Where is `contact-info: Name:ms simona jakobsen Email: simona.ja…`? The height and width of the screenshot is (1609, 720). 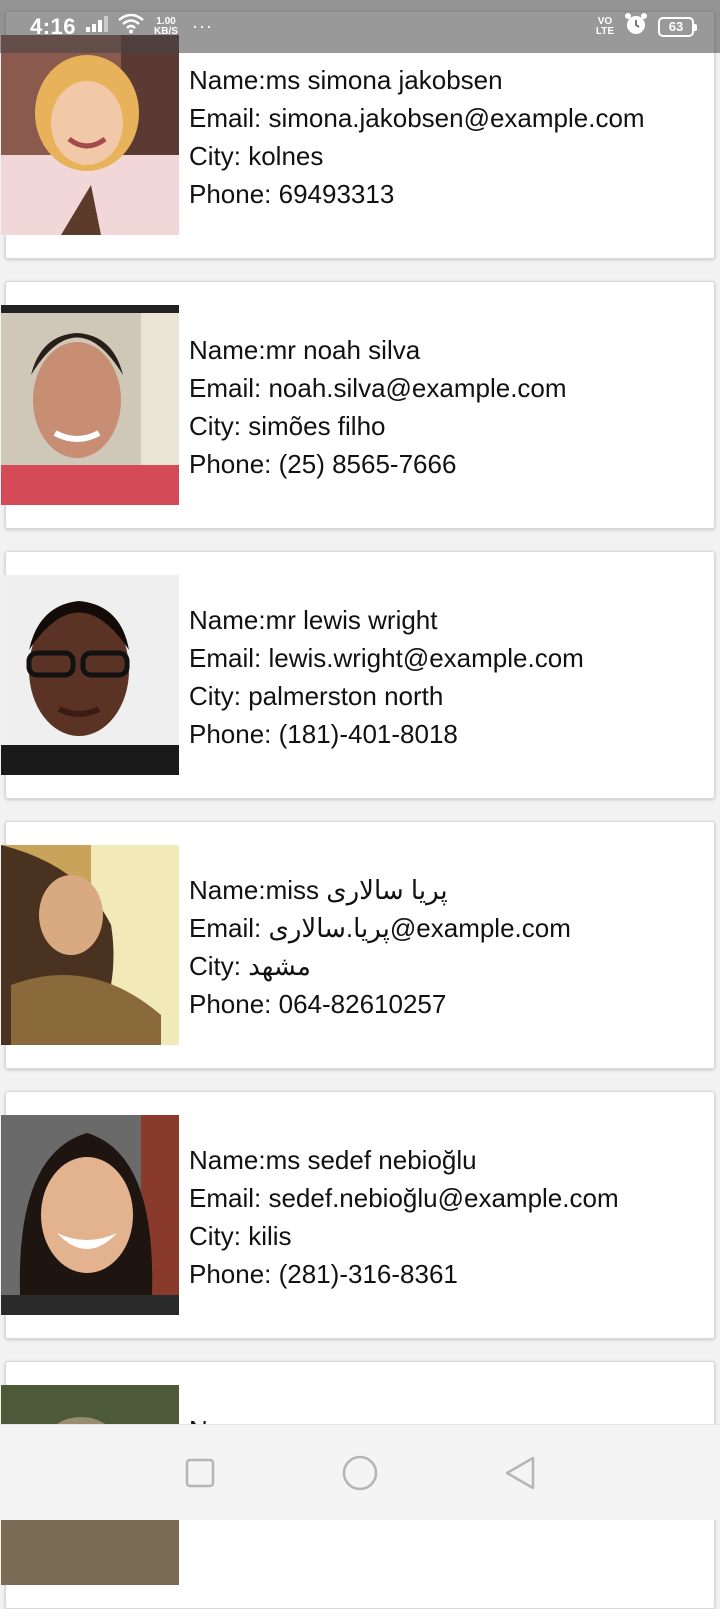 contact-info: Name:ms simona jakobsen Email: simona.ja… is located at coordinates (417, 137).